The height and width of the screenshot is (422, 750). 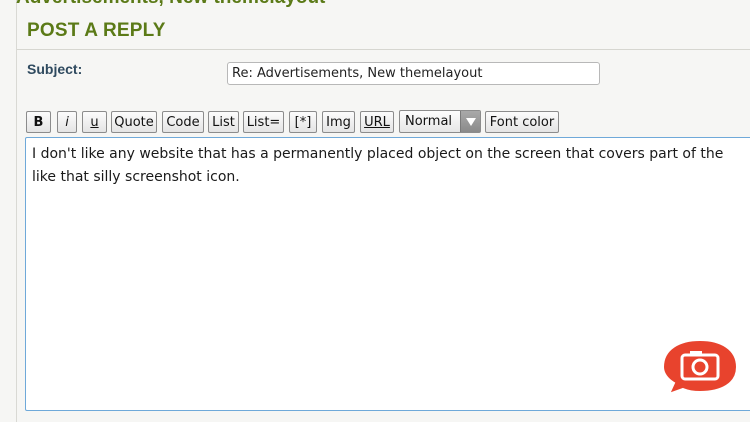 I want to click on font-size-value: Normal, so click(x=429, y=121).